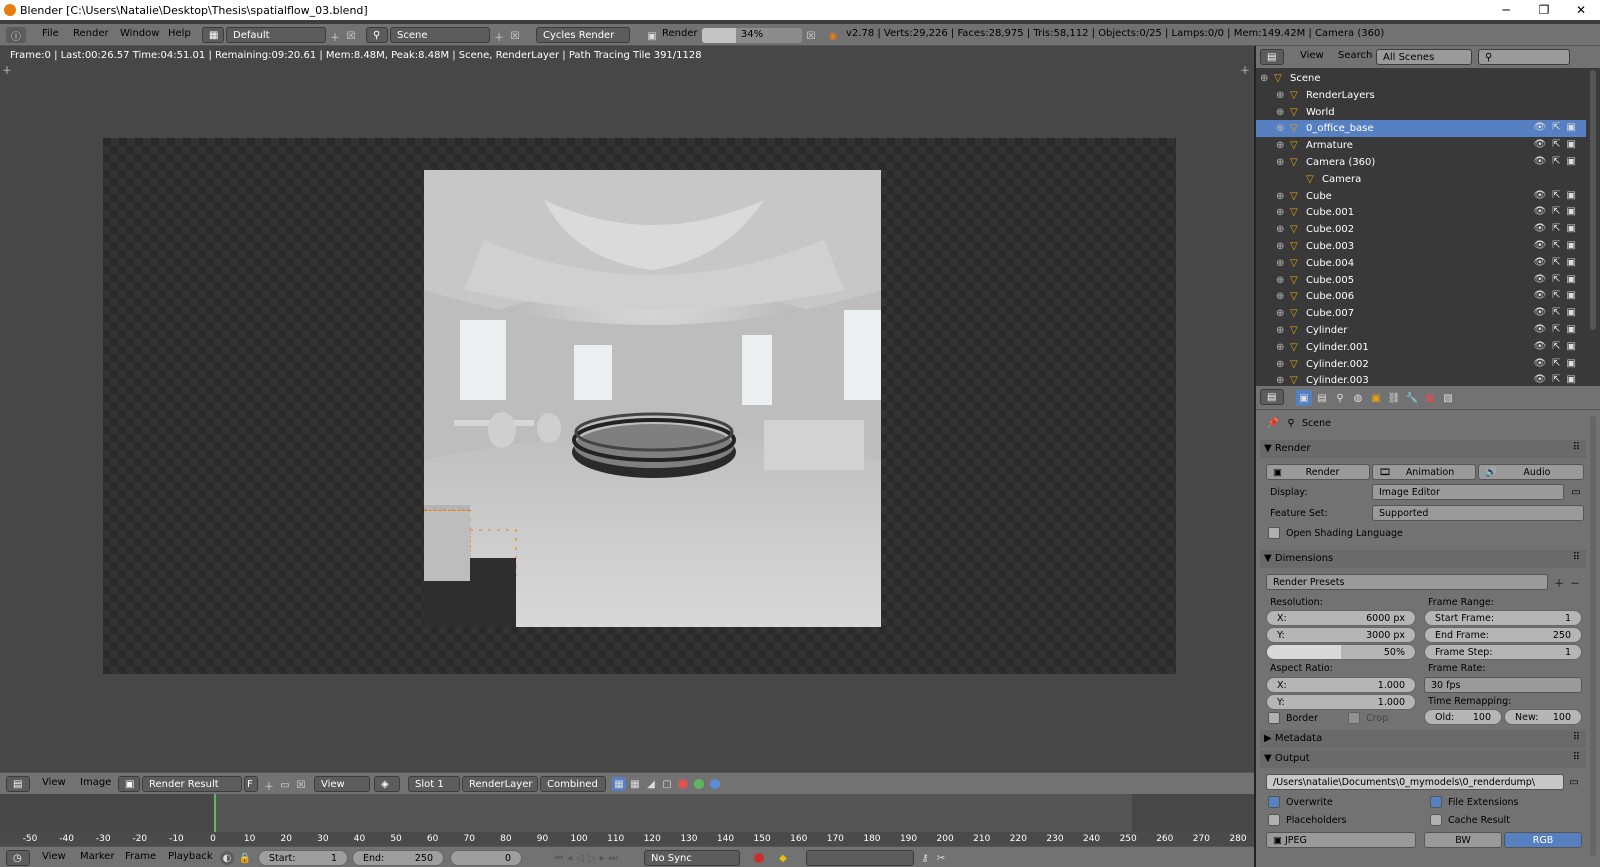  I want to click on area-split-icon: ＋, so click(7, 70).